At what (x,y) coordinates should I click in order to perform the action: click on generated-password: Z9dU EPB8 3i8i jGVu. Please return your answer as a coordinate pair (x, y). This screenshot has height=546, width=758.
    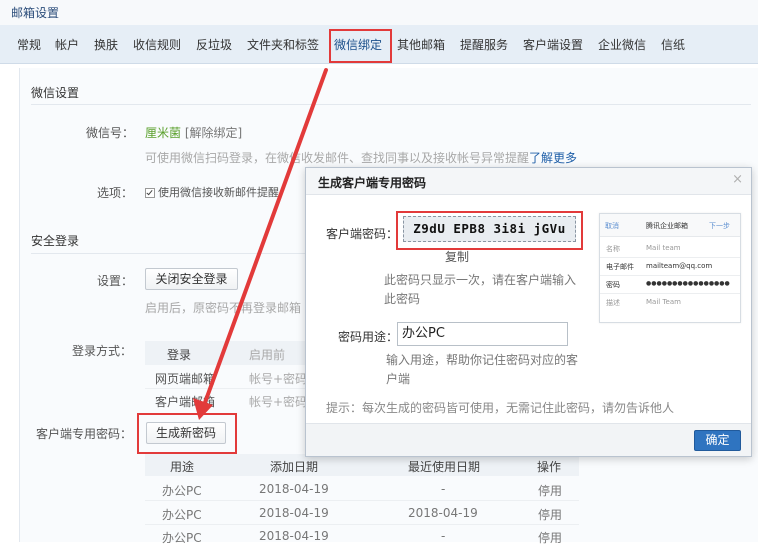
    Looking at the image, I should click on (489, 229).